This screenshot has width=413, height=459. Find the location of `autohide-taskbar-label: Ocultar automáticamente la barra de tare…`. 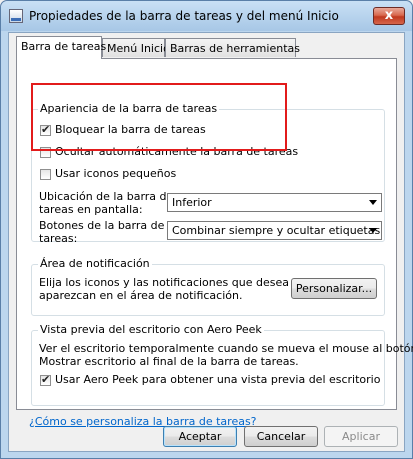

autohide-taskbar-label: Ocultar automáticamente la barra de tare… is located at coordinates (177, 151).